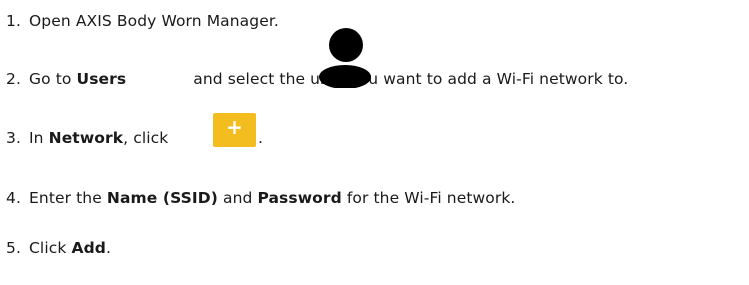 This screenshot has width=749, height=285. I want to click on plus-symbol: +, so click(234, 127).